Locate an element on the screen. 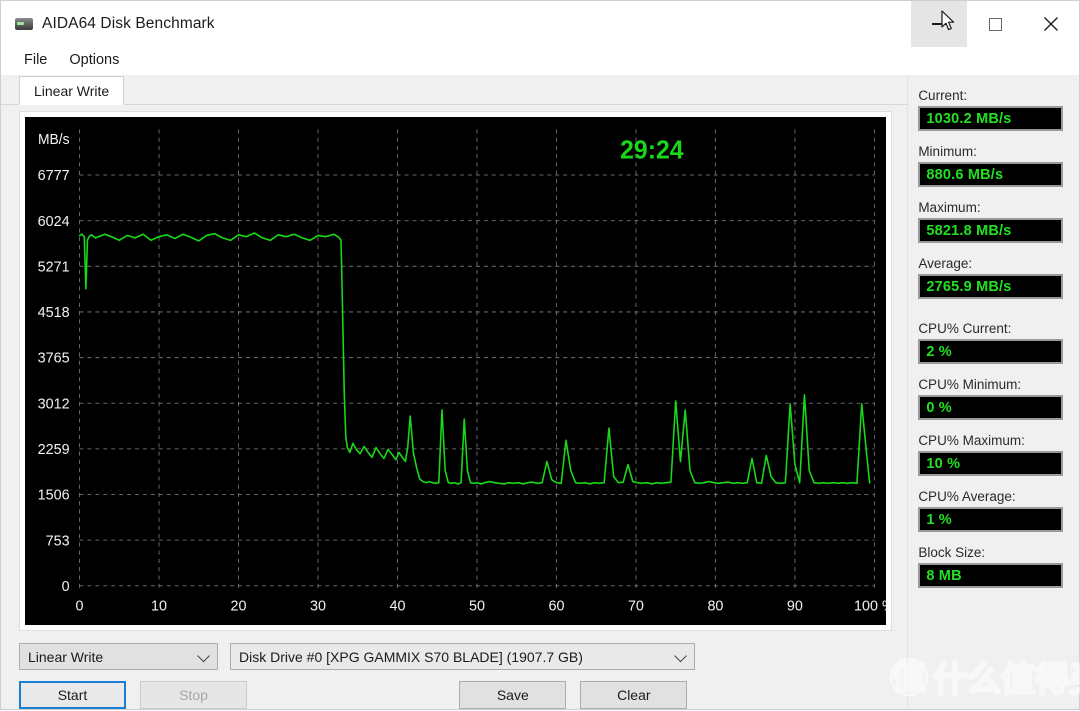 The image size is (1080, 711). svg-text: 30 is located at coordinates (318, 606).